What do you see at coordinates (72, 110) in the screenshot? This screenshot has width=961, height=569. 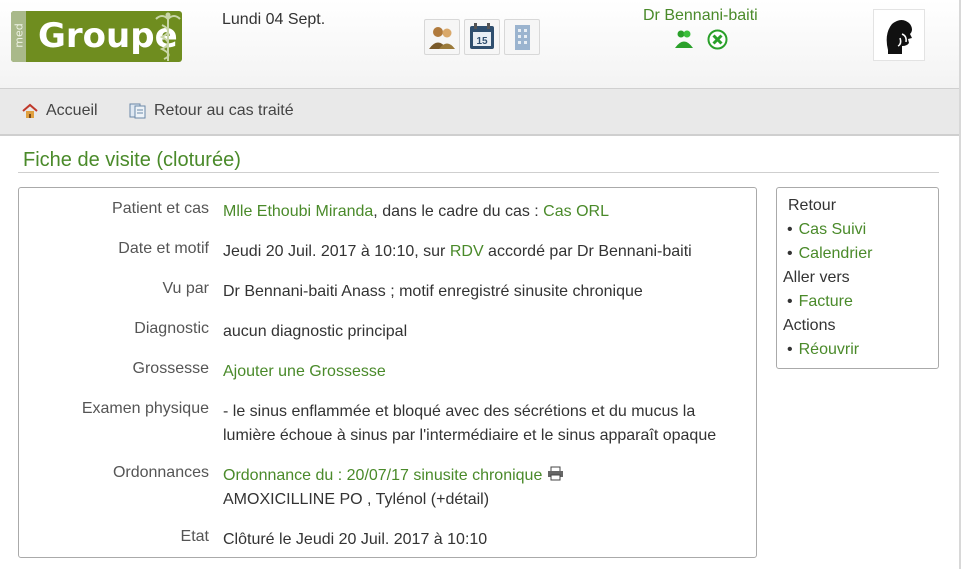 I see `nav-home-label: Accueil` at bounding box center [72, 110].